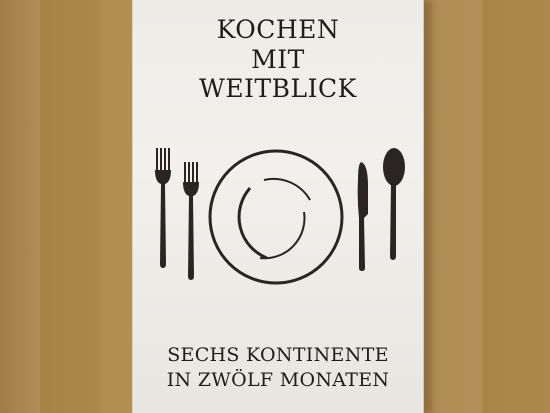 The height and width of the screenshot is (413, 550). Describe the element at coordinates (278, 59) in the screenshot. I see `title-line-2: MIT` at that location.